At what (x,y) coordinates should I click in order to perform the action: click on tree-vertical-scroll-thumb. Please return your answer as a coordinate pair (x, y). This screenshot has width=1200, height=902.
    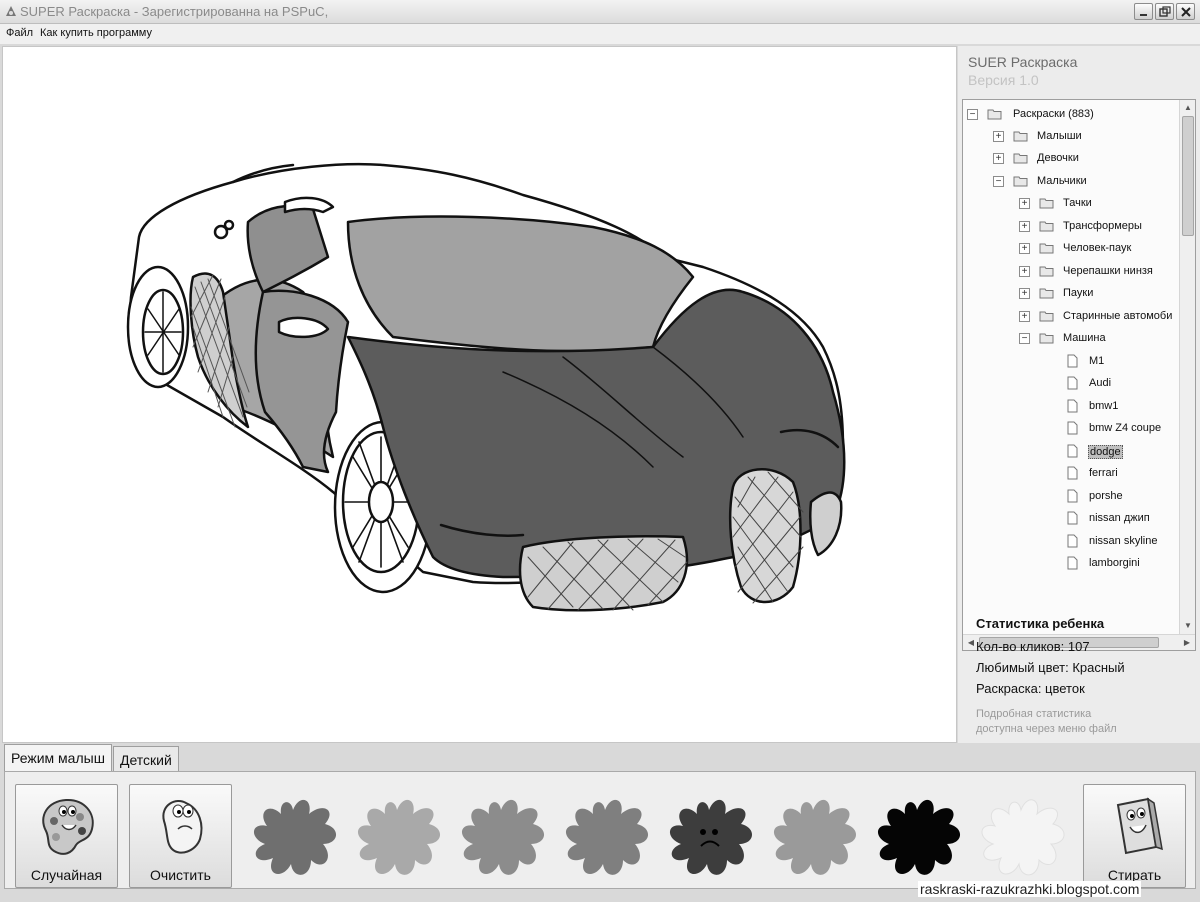
    Looking at the image, I should click on (1188, 176).